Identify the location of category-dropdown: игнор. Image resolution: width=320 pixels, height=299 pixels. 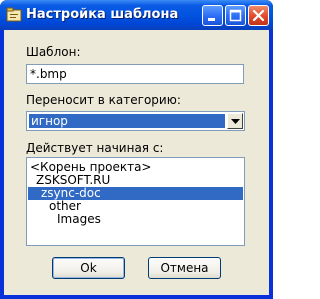
(135, 121).